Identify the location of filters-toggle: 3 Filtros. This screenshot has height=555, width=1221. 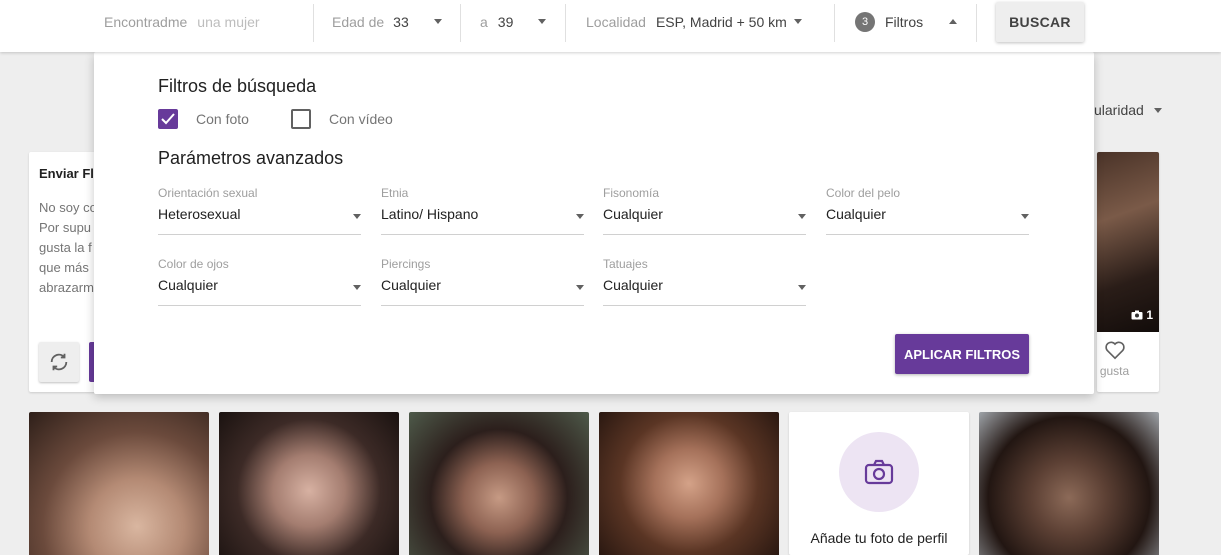
(906, 21).